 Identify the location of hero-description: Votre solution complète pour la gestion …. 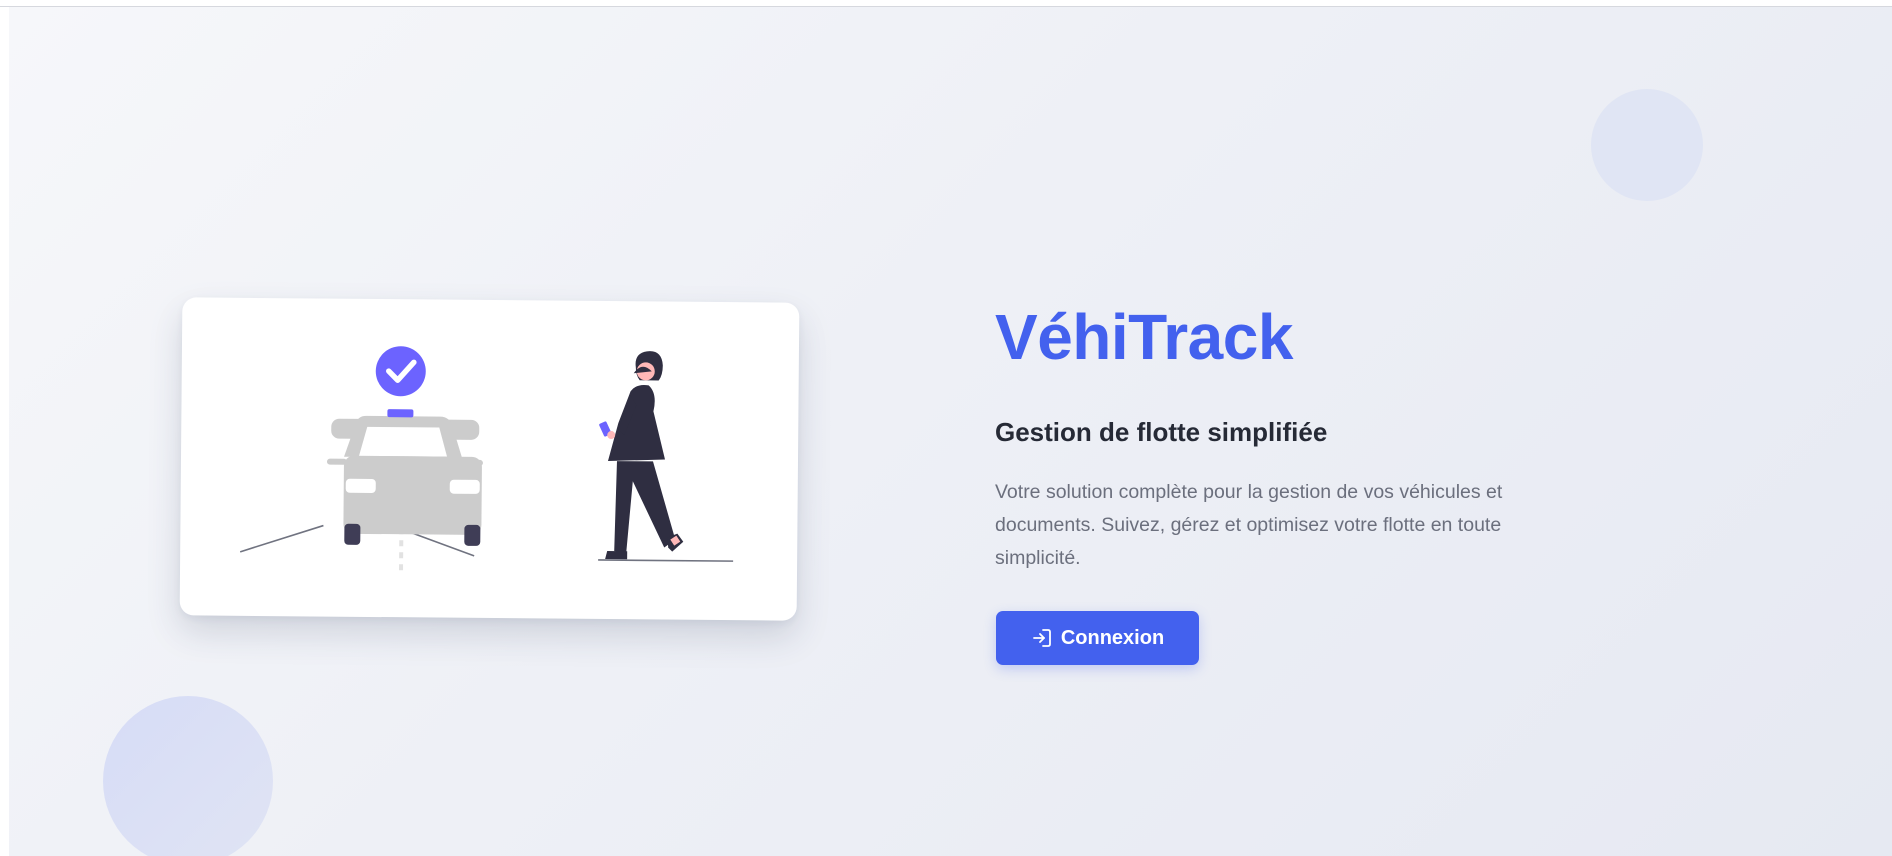
(1249, 525).